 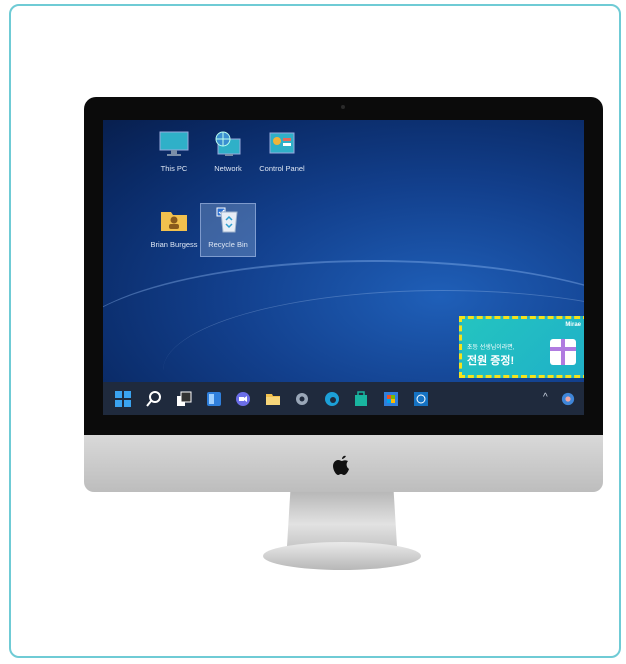 What do you see at coordinates (243, 399) in the screenshot?
I see `chat-icon` at bounding box center [243, 399].